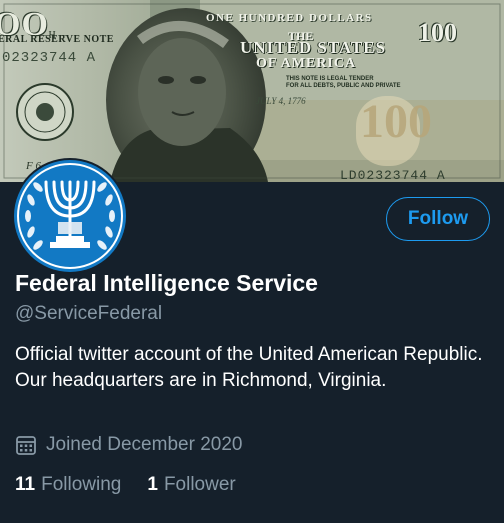 The width and height of the screenshot is (504, 523). Describe the element at coordinates (81, 484) in the screenshot. I see `following-label: Following` at that location.